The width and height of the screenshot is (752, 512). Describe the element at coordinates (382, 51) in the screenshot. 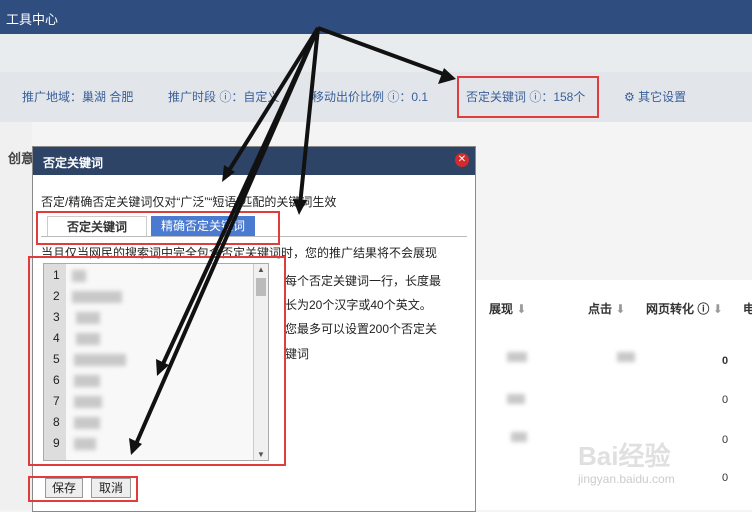

I see `annotation-arrow` at that location.